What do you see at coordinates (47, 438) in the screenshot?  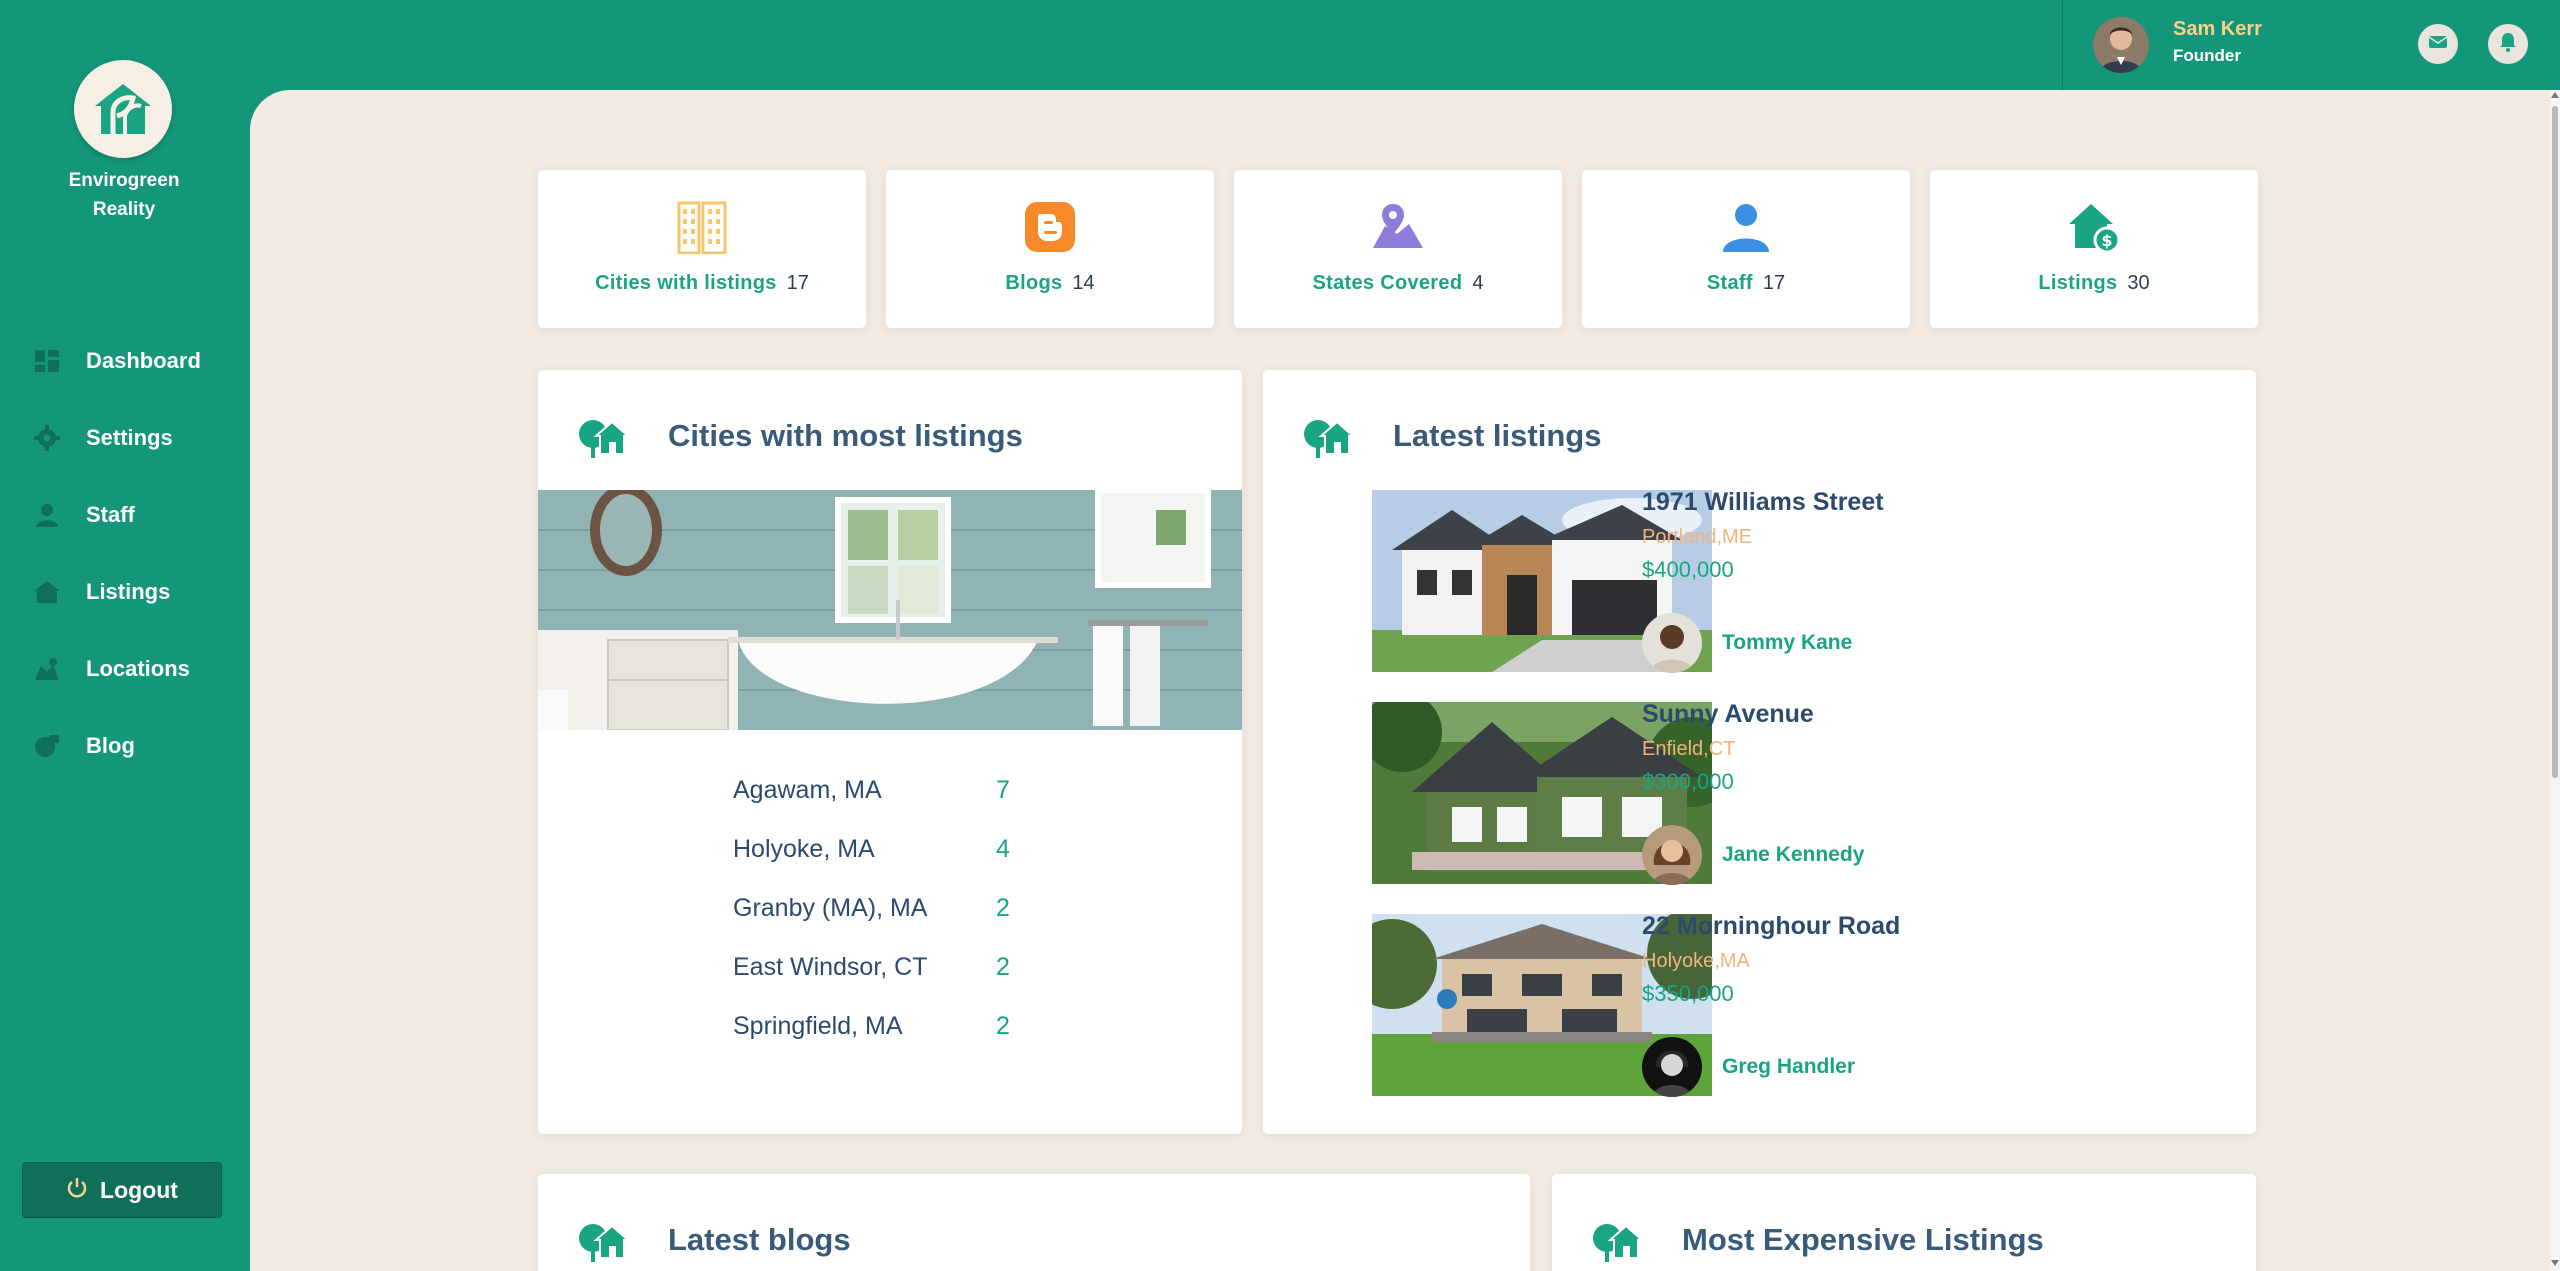 I see `gear-icon` at bounding box center [47, 438].